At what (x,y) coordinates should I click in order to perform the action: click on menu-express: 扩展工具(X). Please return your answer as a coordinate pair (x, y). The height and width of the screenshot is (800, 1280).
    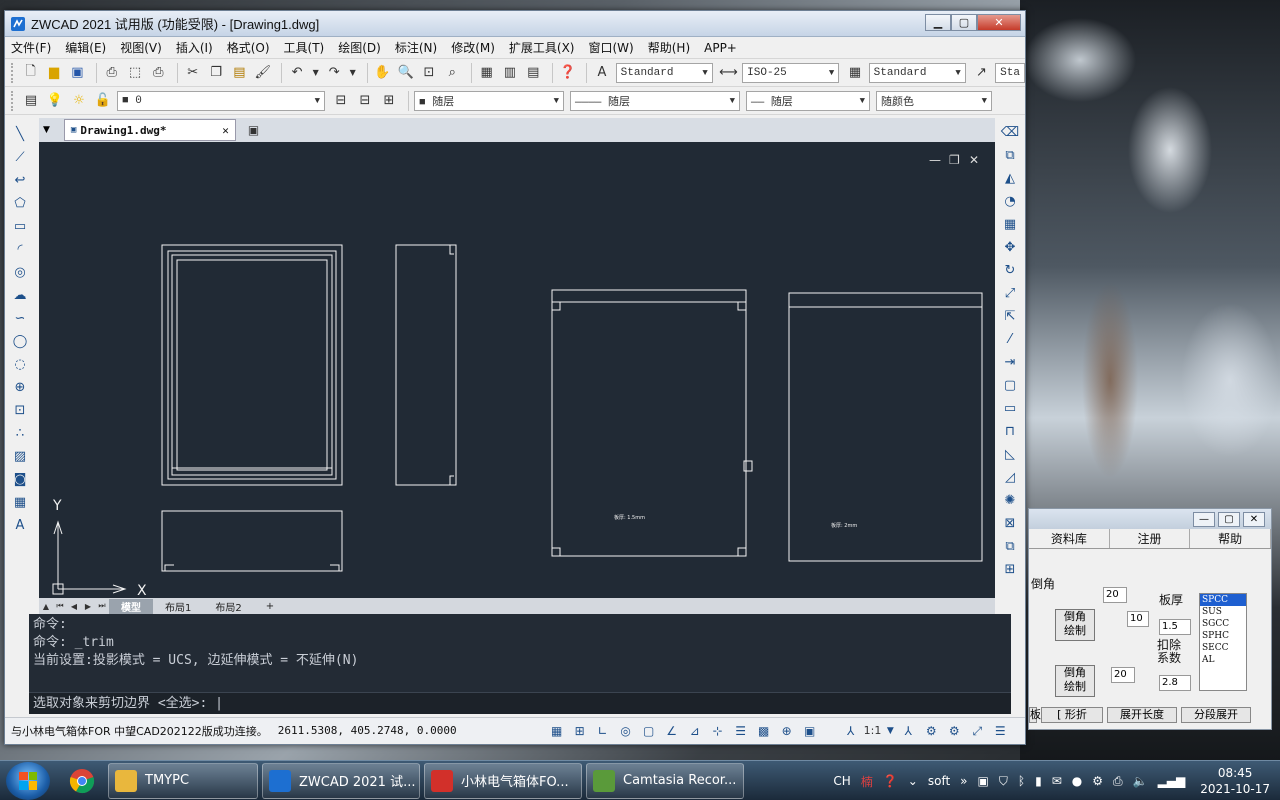
    Looking at the image, I should click on (542, 47).